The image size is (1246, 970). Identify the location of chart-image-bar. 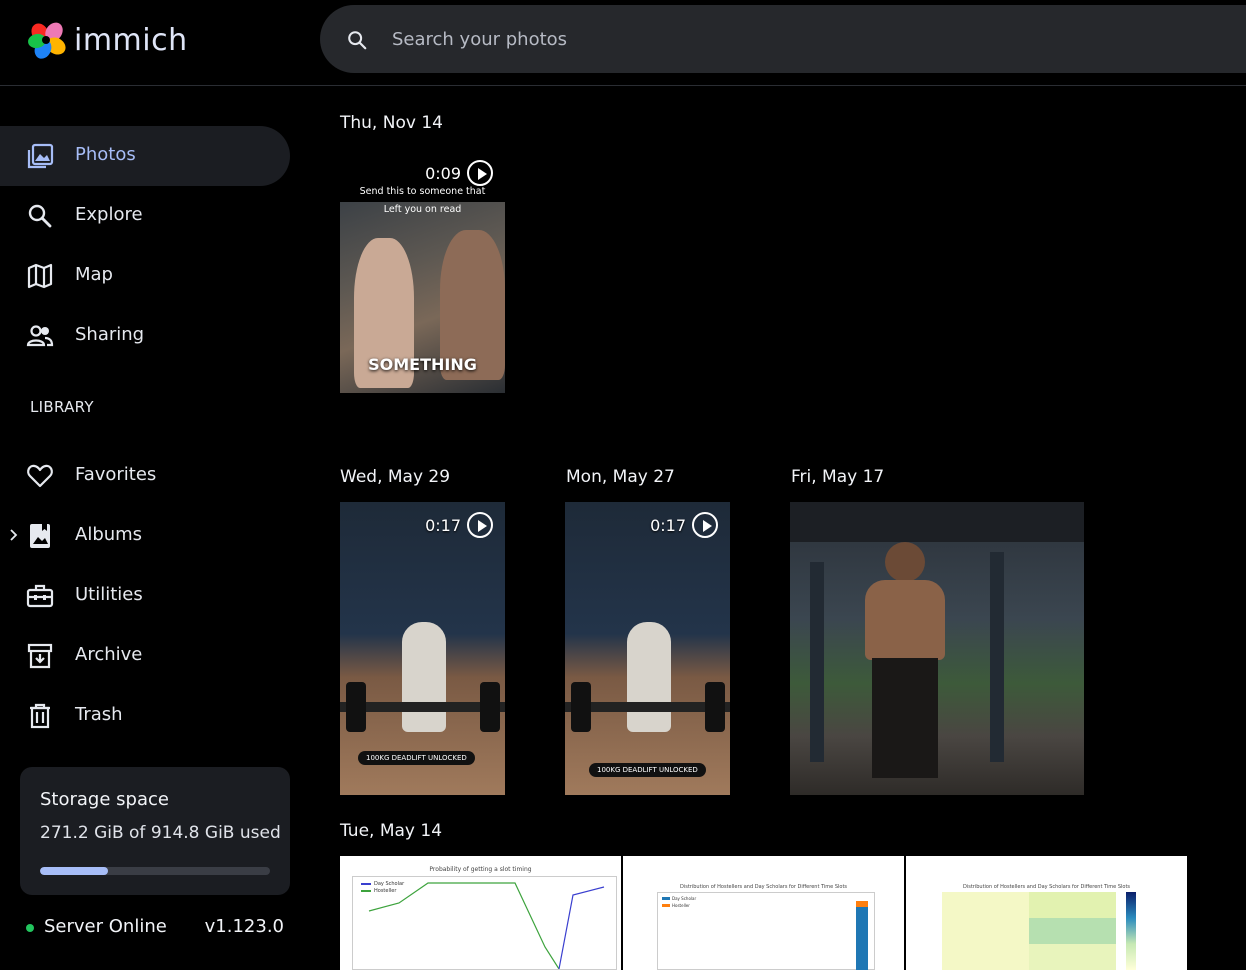
(862, 938).